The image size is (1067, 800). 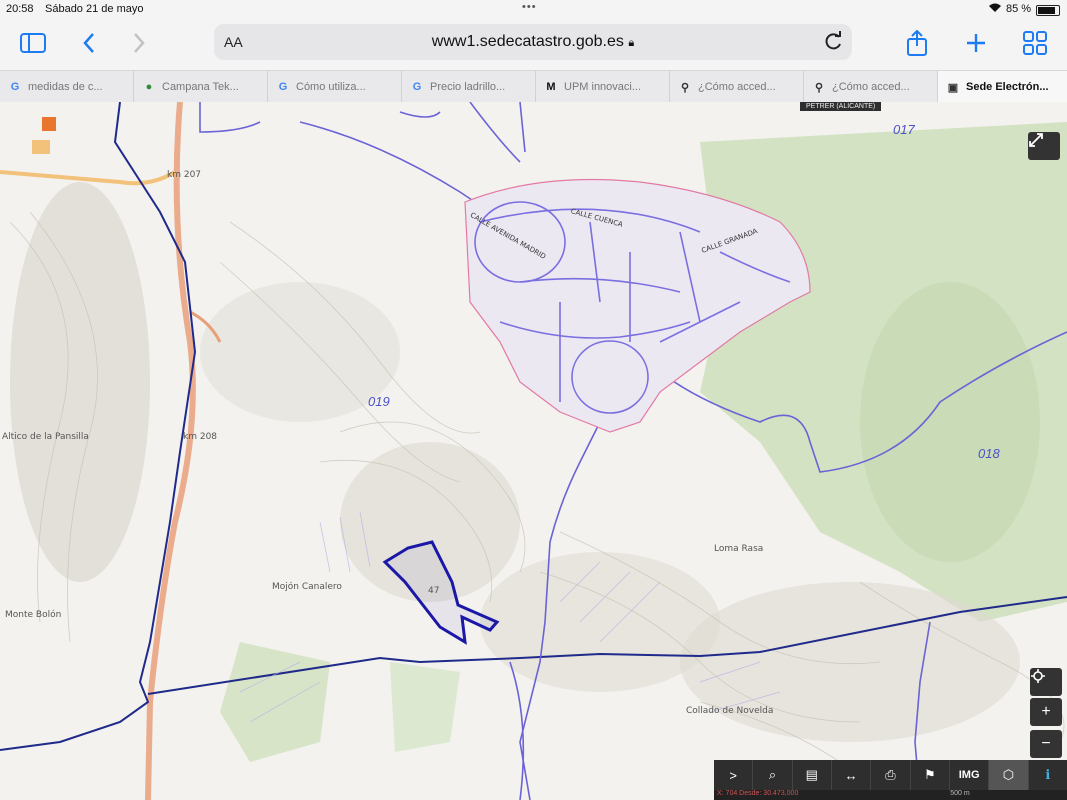 What do you see at coordinates (379, 401) in the screenshot?
I see `polygon-id-019: 019` at bounding box center [379, 401].